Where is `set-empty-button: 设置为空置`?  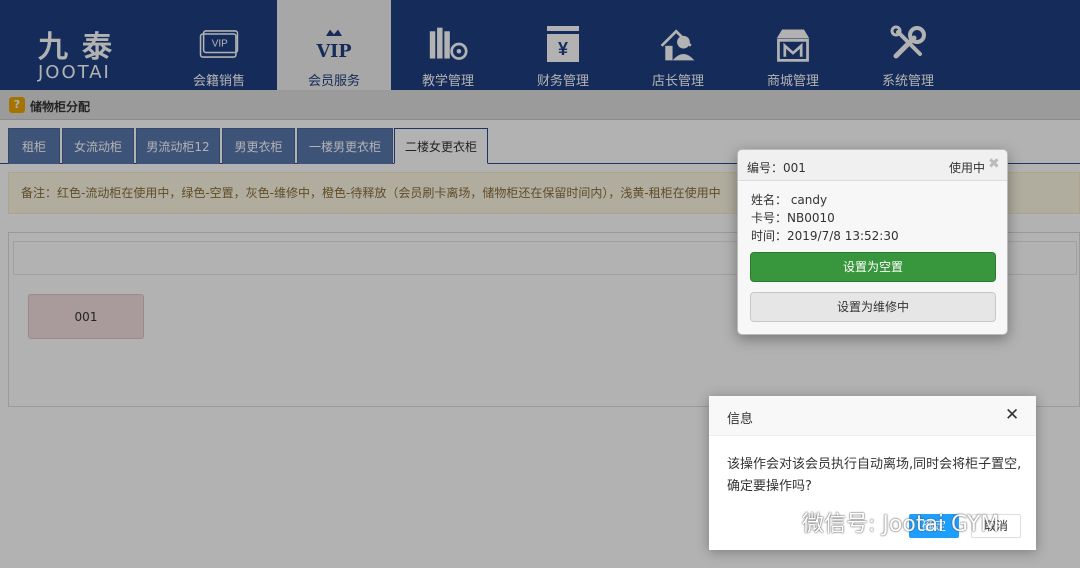
set-empty-button: 设置为空置 is located at coordinates (873, 267).